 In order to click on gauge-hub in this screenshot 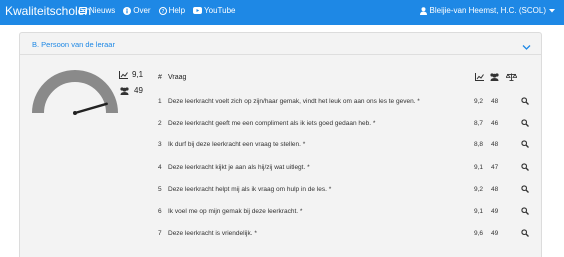, I will do `click(75, 113)`.